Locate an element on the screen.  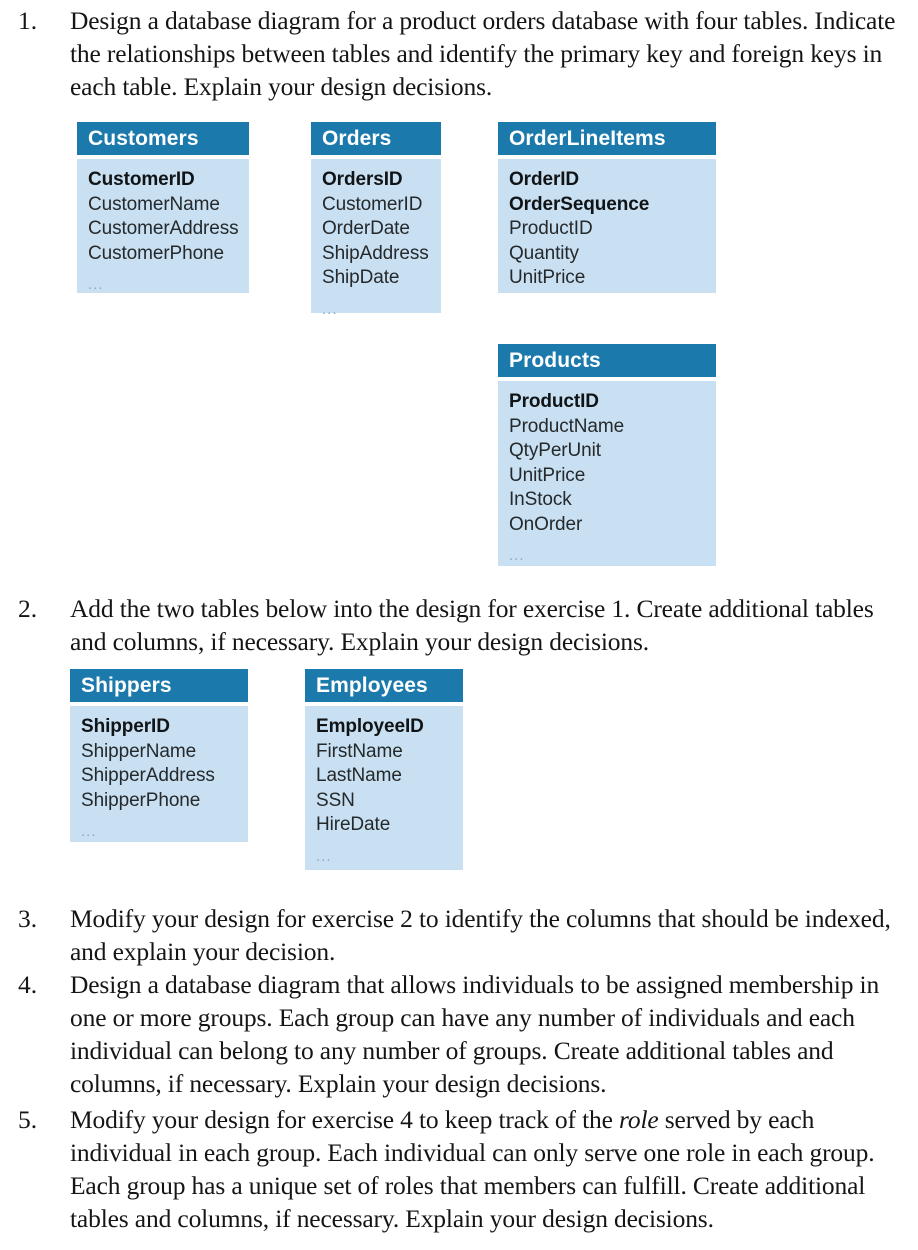
db-column: CustomerName is located at coordinates (154, 204).